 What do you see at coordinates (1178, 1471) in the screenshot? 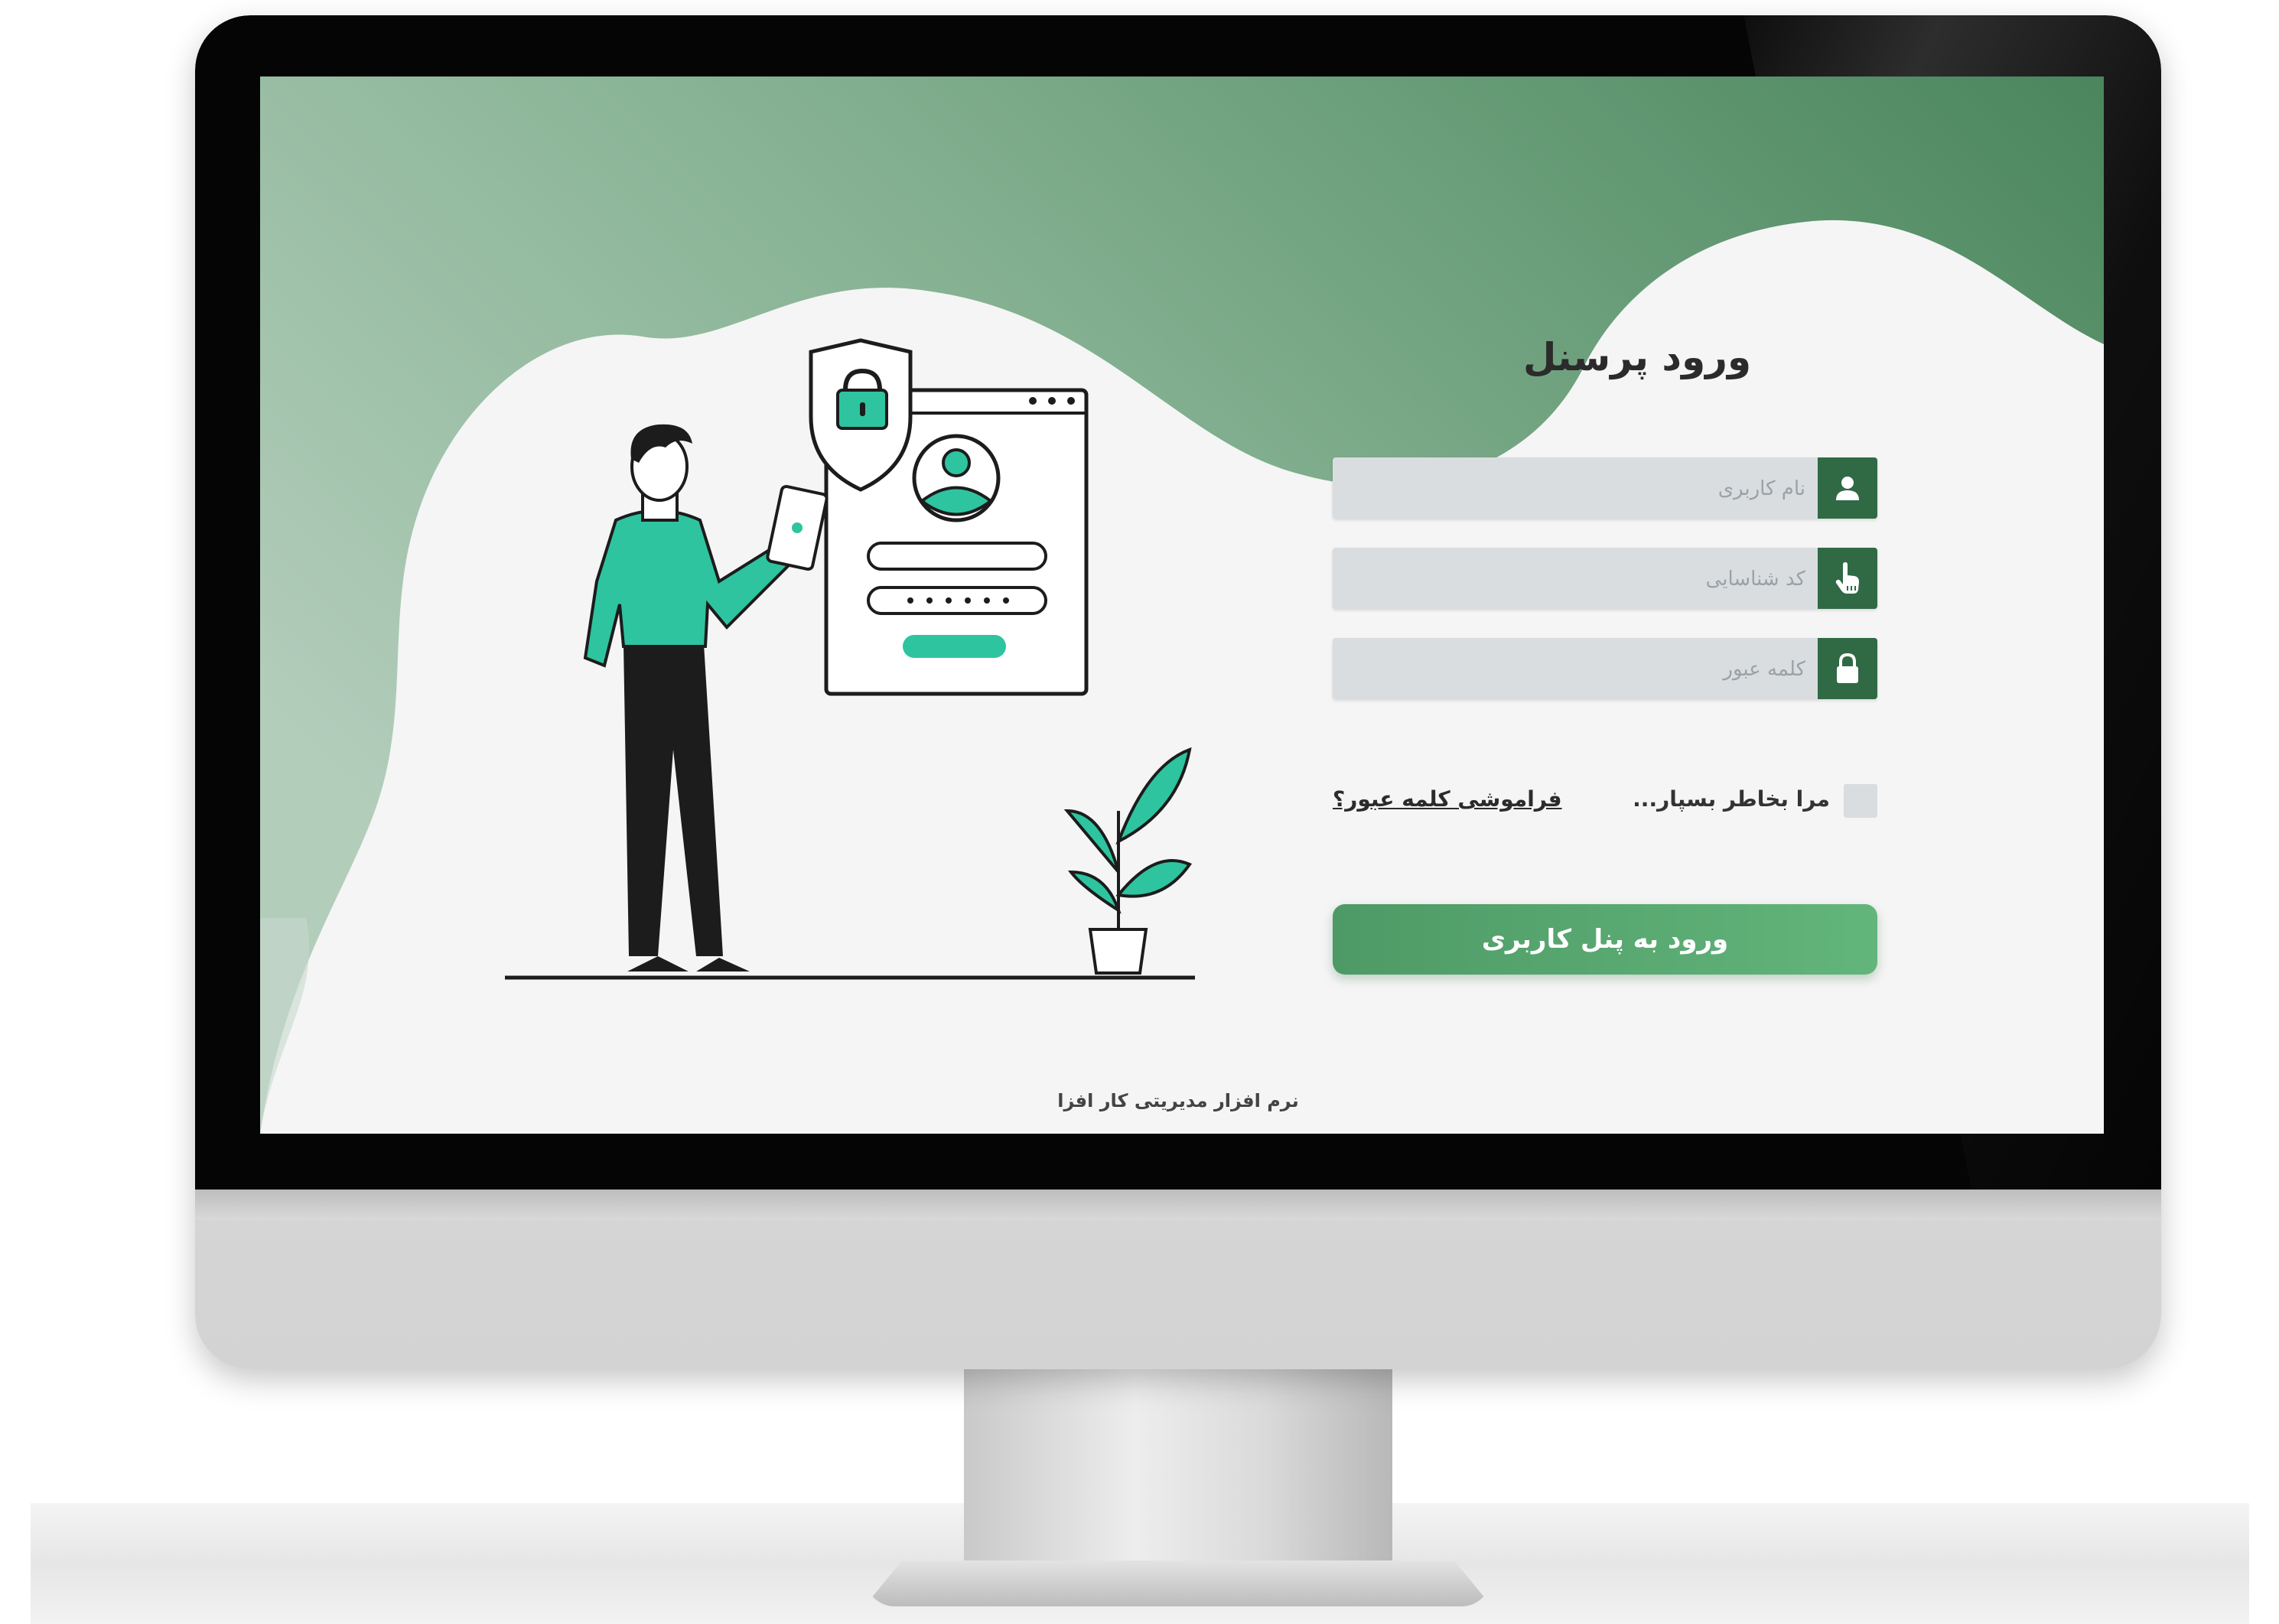
I see `monitor-stand-neck` at bounding box center [1178, 1471].